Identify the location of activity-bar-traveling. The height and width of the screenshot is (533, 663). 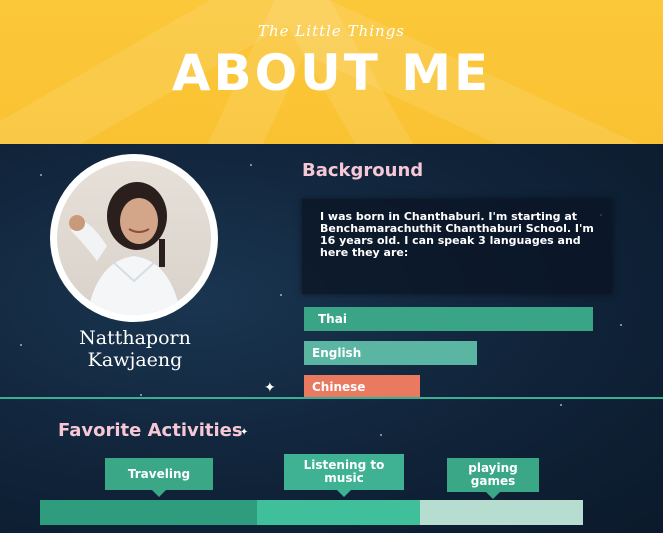
(148, 512).